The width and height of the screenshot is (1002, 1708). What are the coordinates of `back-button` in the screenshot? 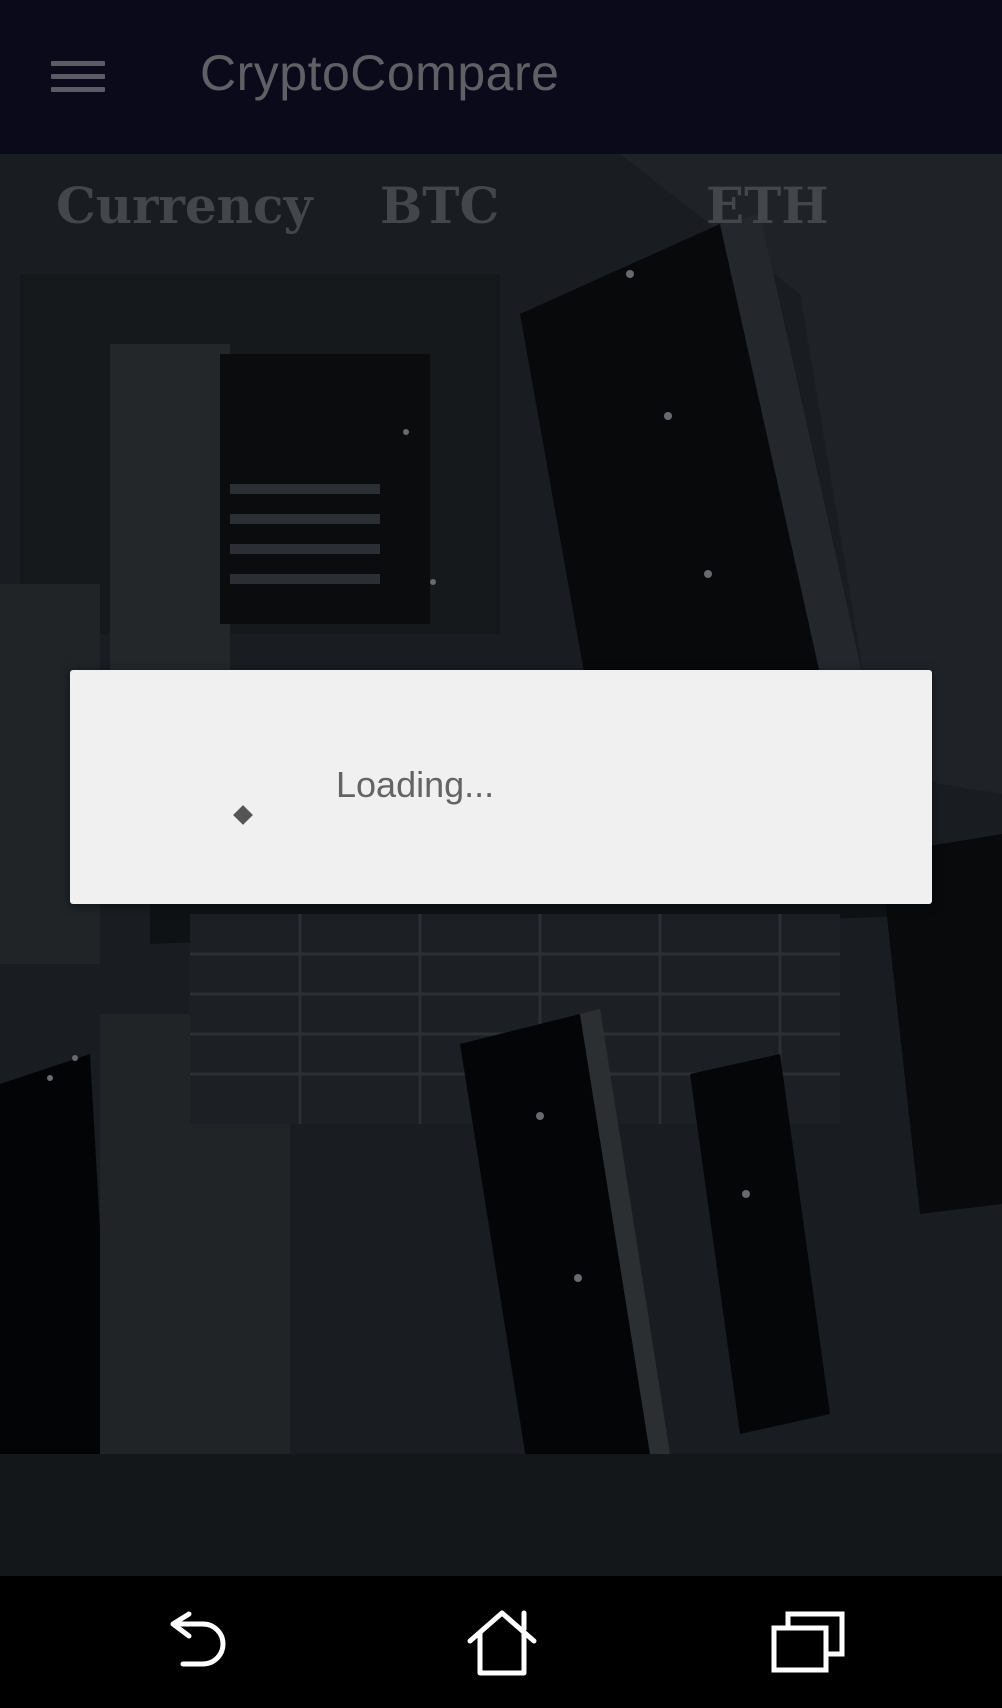 It's located at (196, 1642).